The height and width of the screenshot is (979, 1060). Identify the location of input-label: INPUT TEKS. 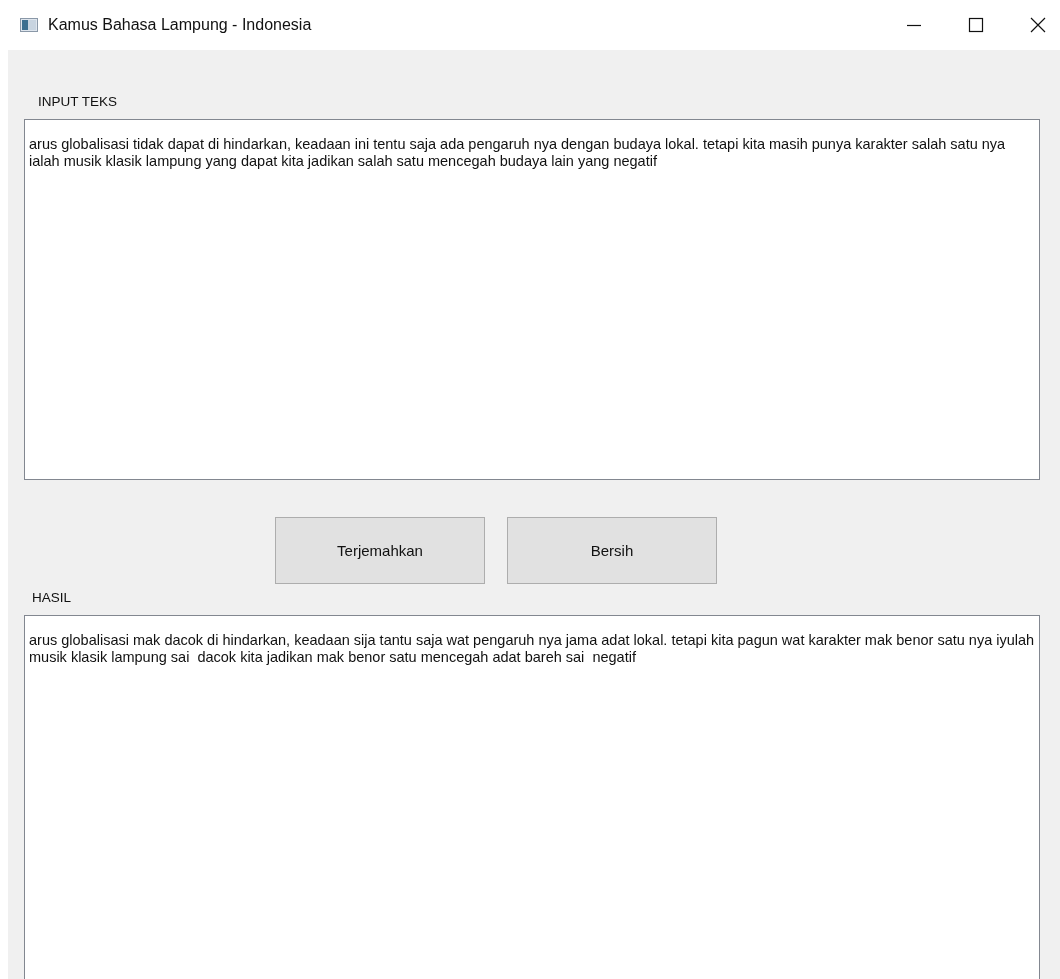
(78, 101).